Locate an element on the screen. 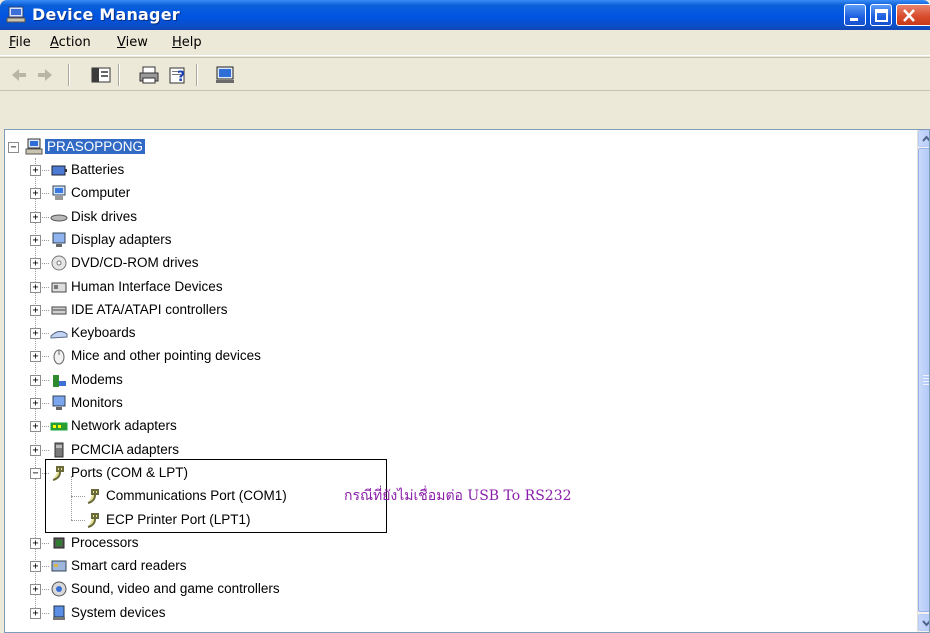 This screenshot has height=633, width=930. chevron-up-icon is located at coordinates (925, 138).